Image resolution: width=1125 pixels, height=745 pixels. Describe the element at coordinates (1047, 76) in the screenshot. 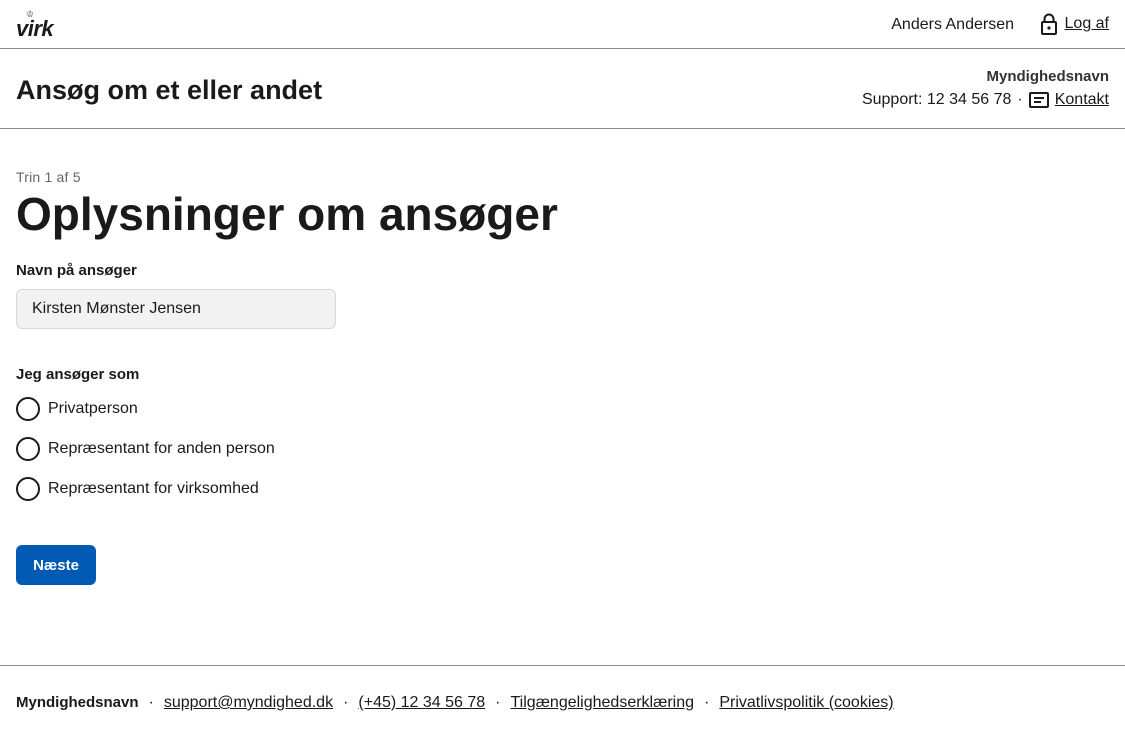

I see `authority-name: Myndighedsnavn` at that location.